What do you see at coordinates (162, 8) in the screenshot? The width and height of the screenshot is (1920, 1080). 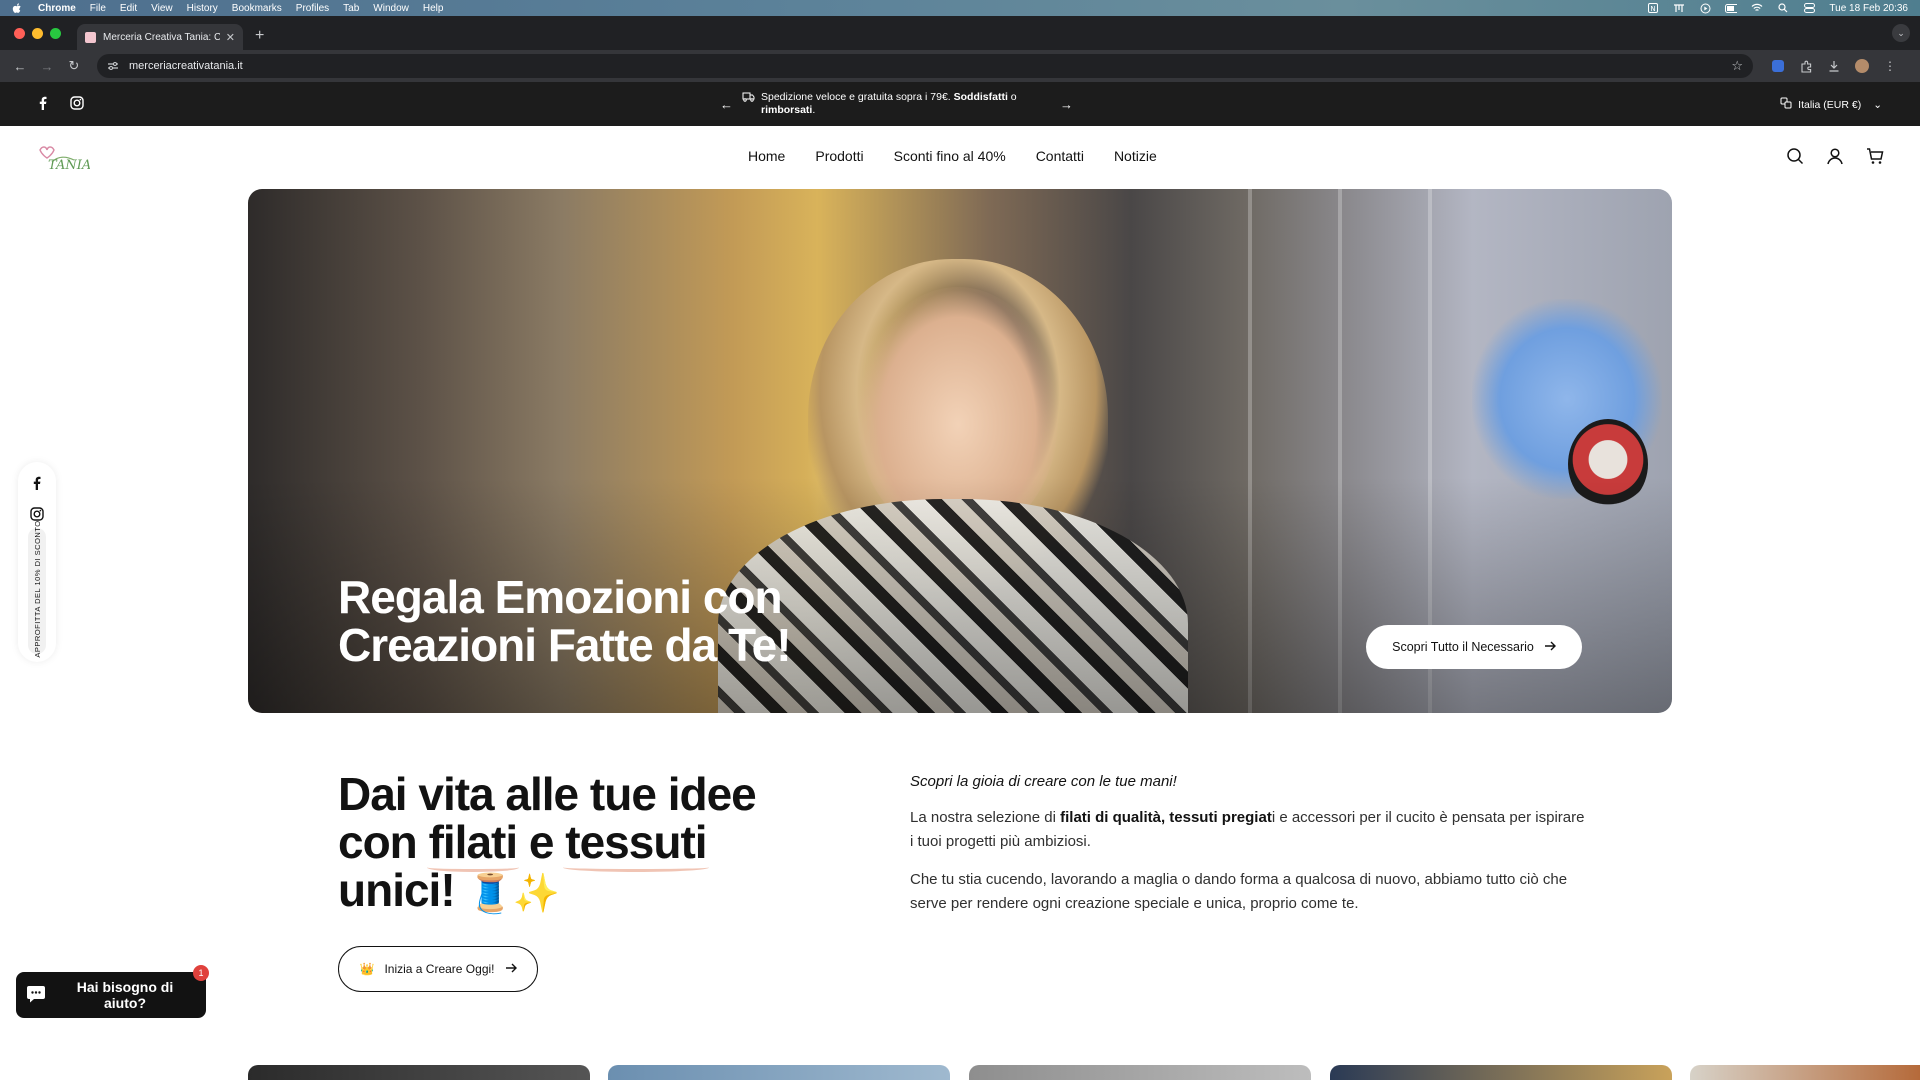 I see `menu-view: View` at bounding box center [162, 8].